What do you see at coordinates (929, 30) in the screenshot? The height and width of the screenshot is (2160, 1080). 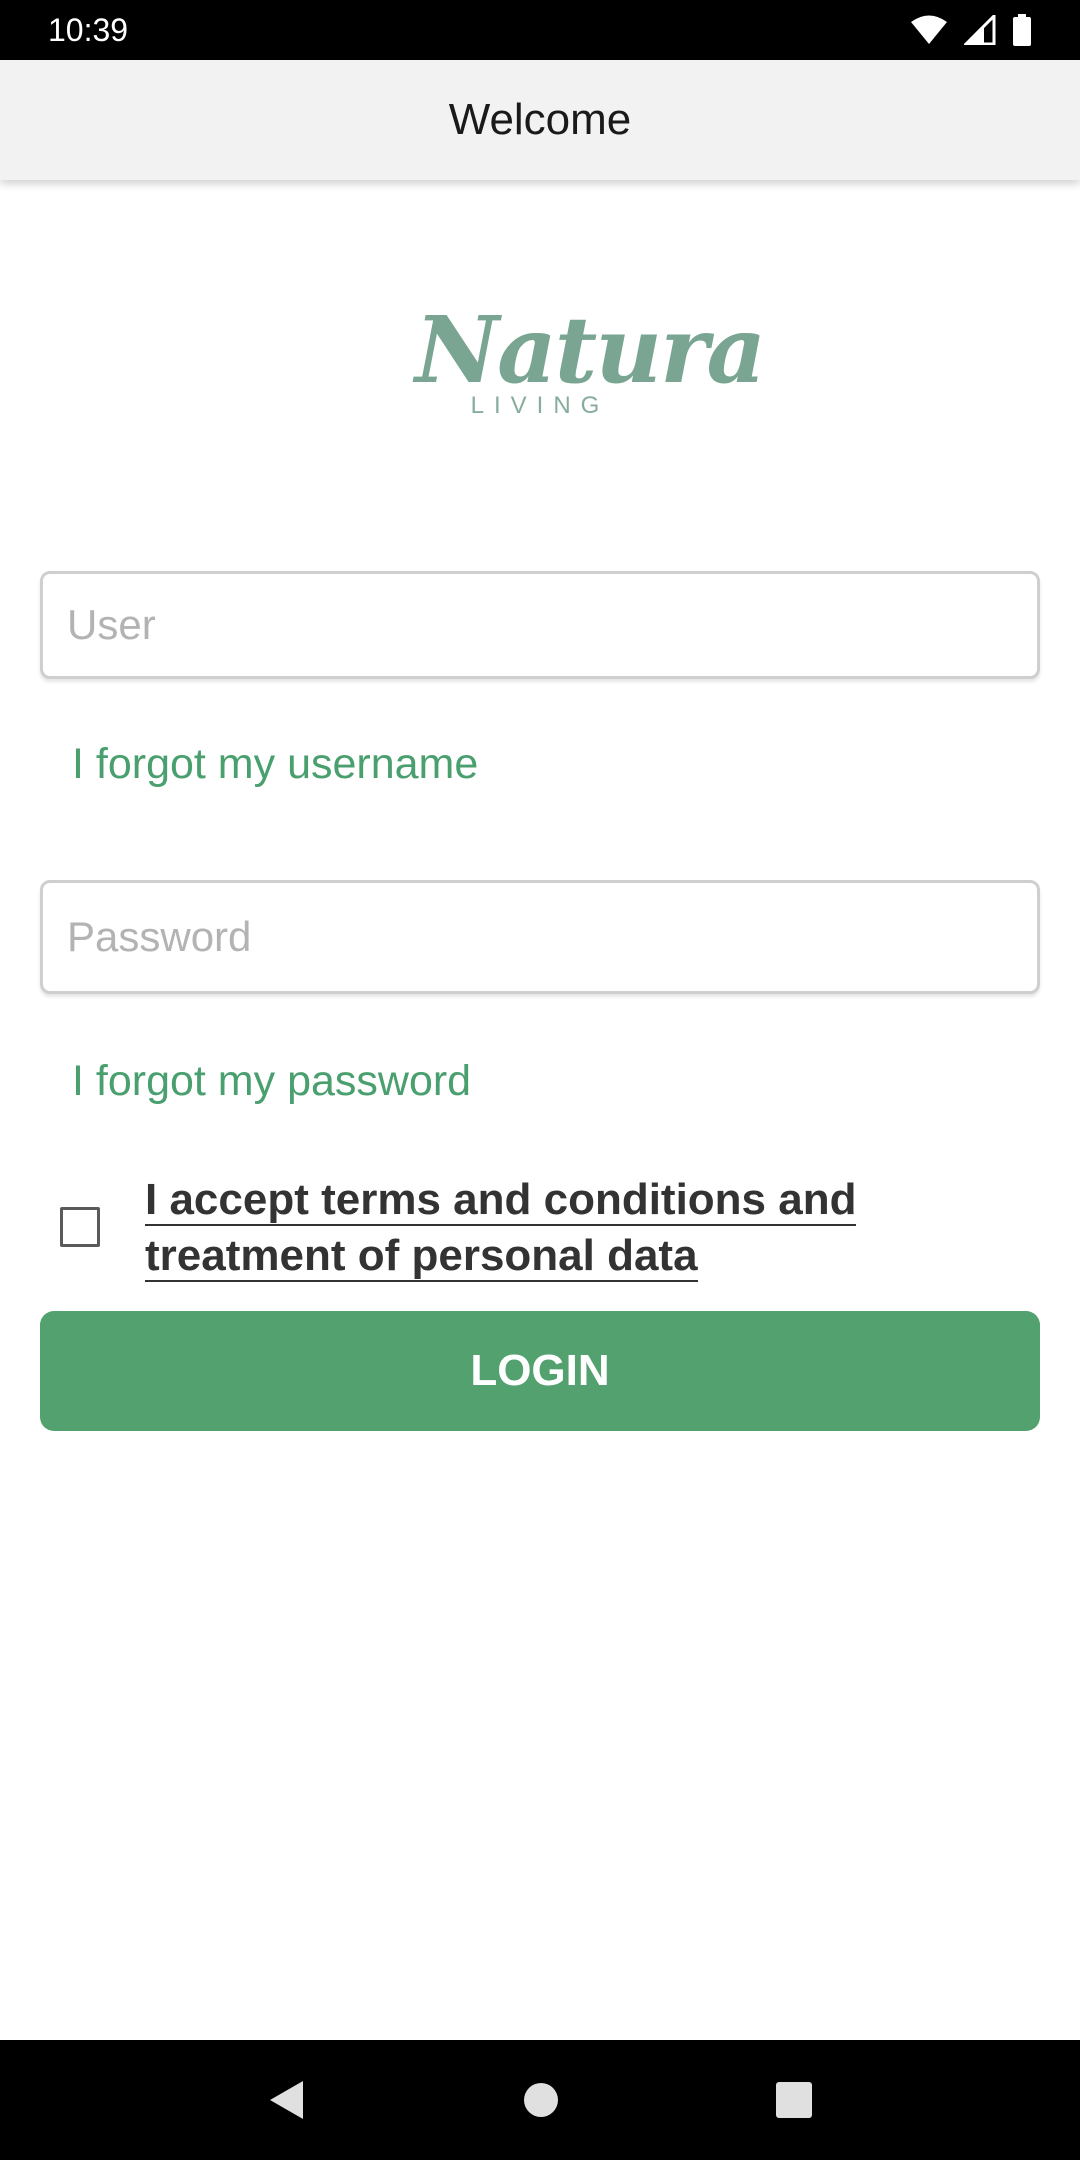 I see `wifi-icon` at bounding box center [929, 30].